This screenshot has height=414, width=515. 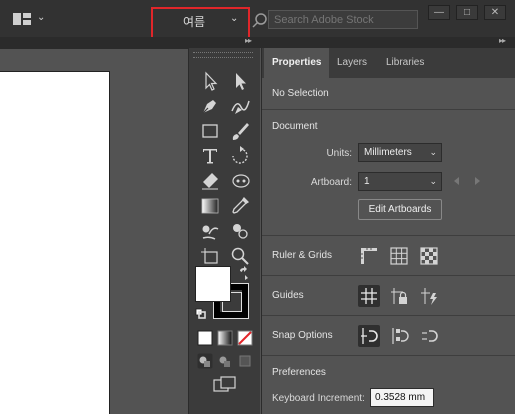 I want to click on snap-to-glyph-icon, so click(x=429, y=336).